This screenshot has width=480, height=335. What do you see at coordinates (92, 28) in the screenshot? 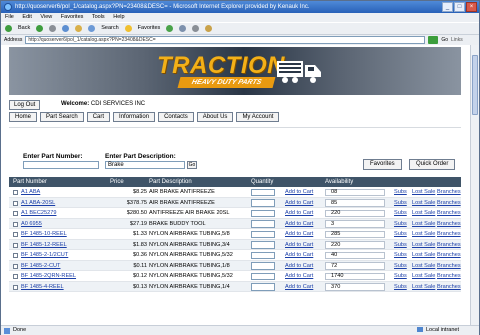
I see `search-icon` at bounding box center [92, 28].